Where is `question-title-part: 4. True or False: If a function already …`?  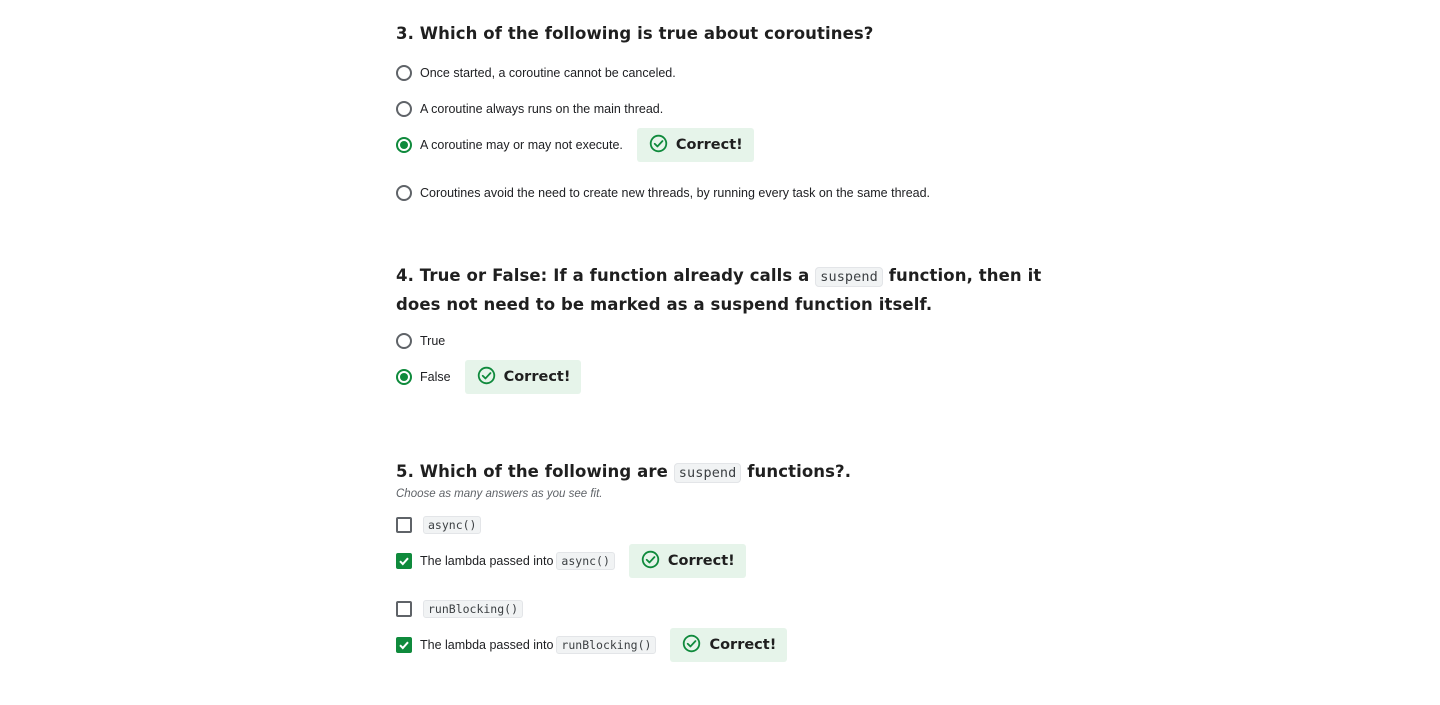
question-title-part: 4. True or False: If a function already … is located at coordinates (603, 275).